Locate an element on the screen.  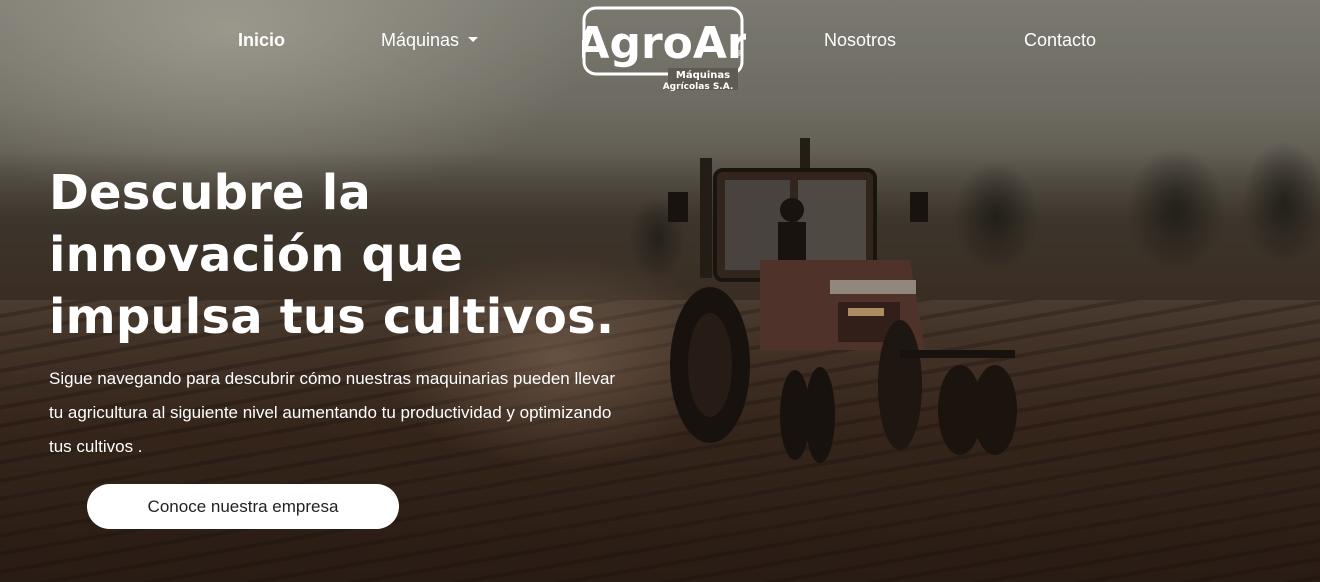
logo-brand: AgroAr is located at coordinates (664, 43).